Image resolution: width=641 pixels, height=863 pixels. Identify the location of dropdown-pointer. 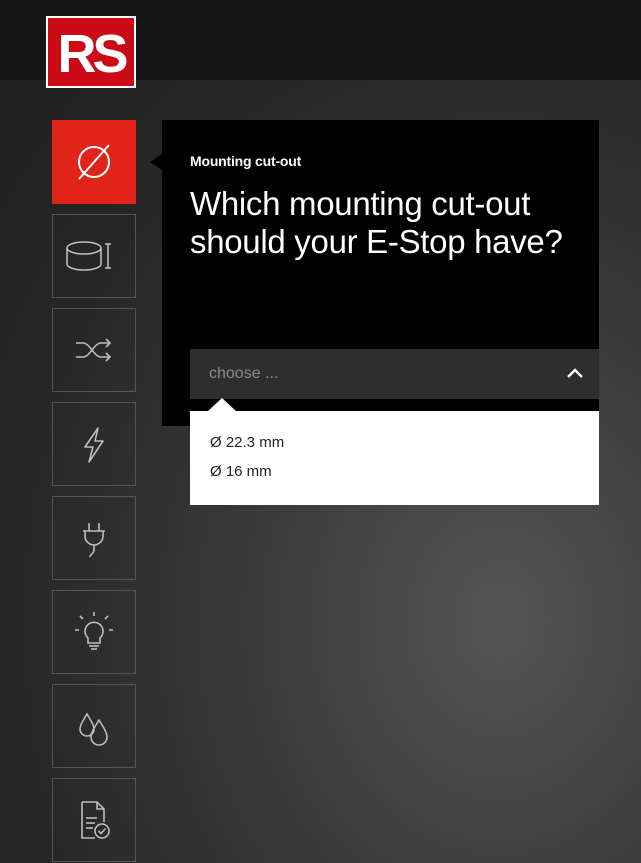
(222, 404).